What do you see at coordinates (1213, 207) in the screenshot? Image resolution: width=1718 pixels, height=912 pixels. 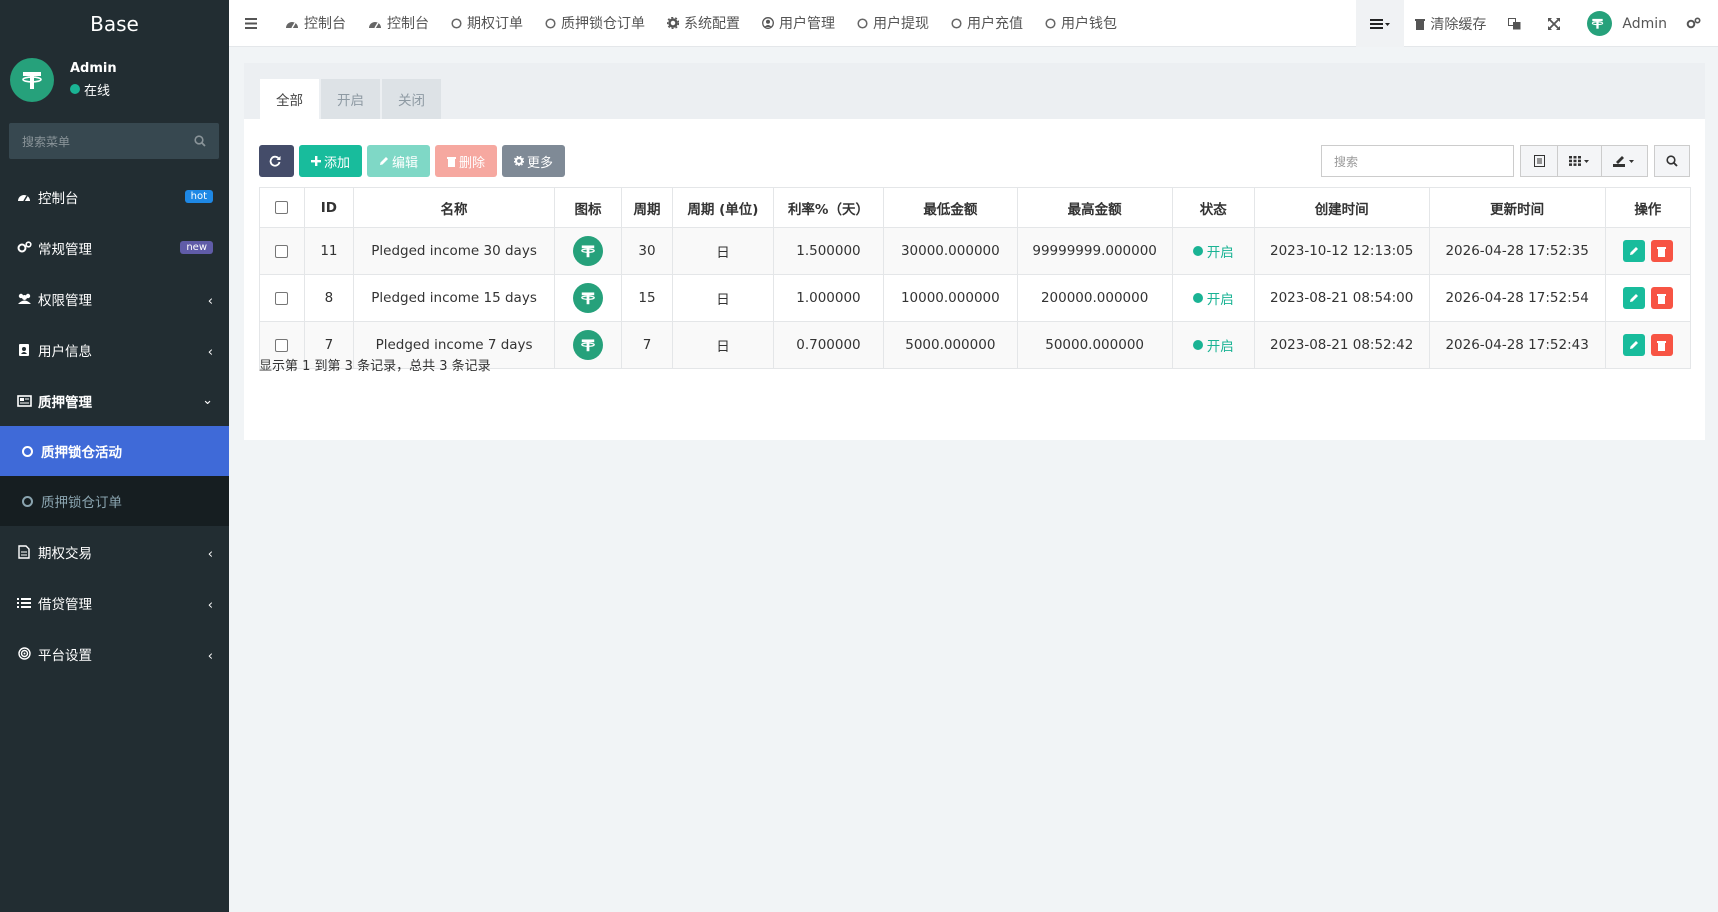 I see `column-header-status: 状态` at bounding box center [1213, 207].